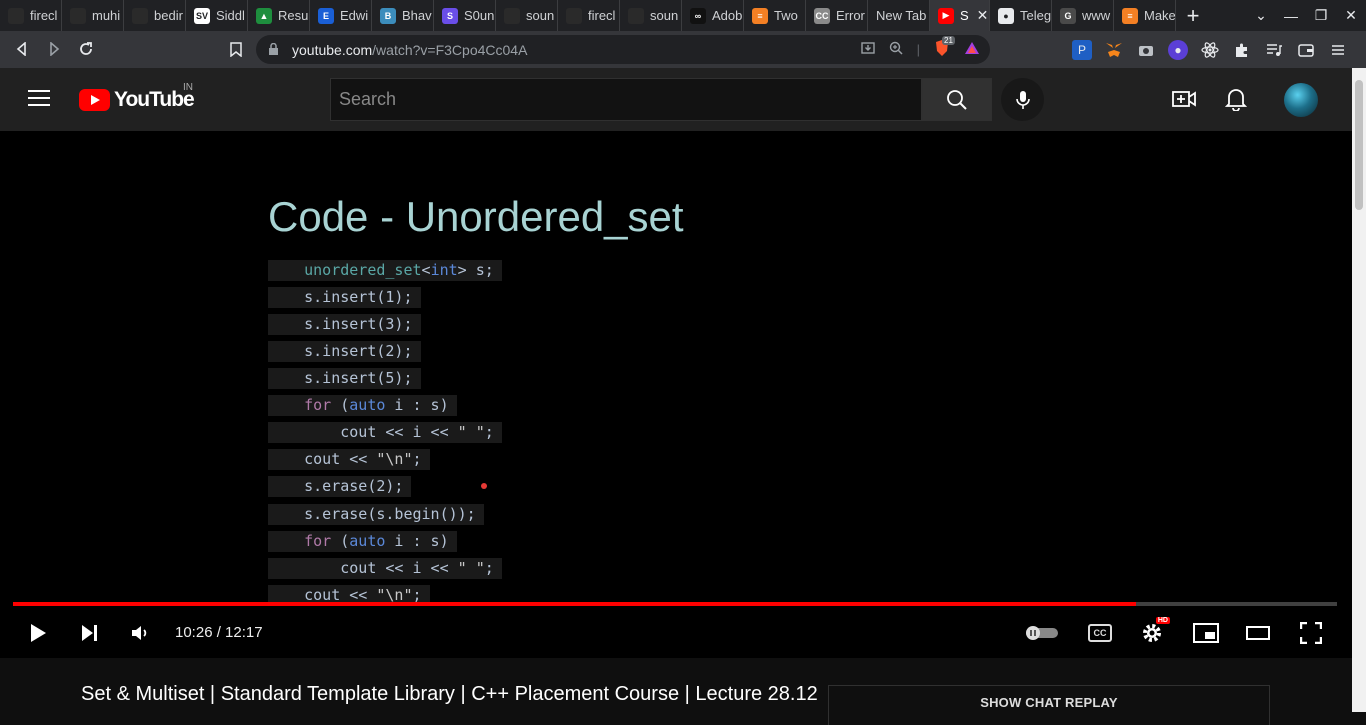 The image size is (1366, 725). I want to click on tab-favicon-icon: ●, so click(1006, 15).